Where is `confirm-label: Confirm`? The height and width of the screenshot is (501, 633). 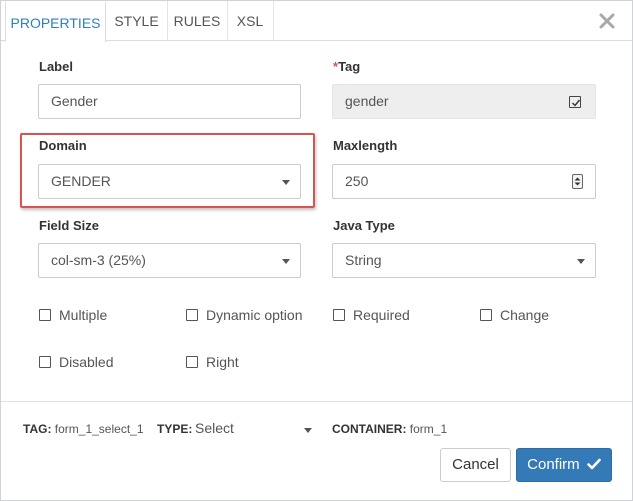
confirm-label: Confirm is located at coordinates (553, 464).